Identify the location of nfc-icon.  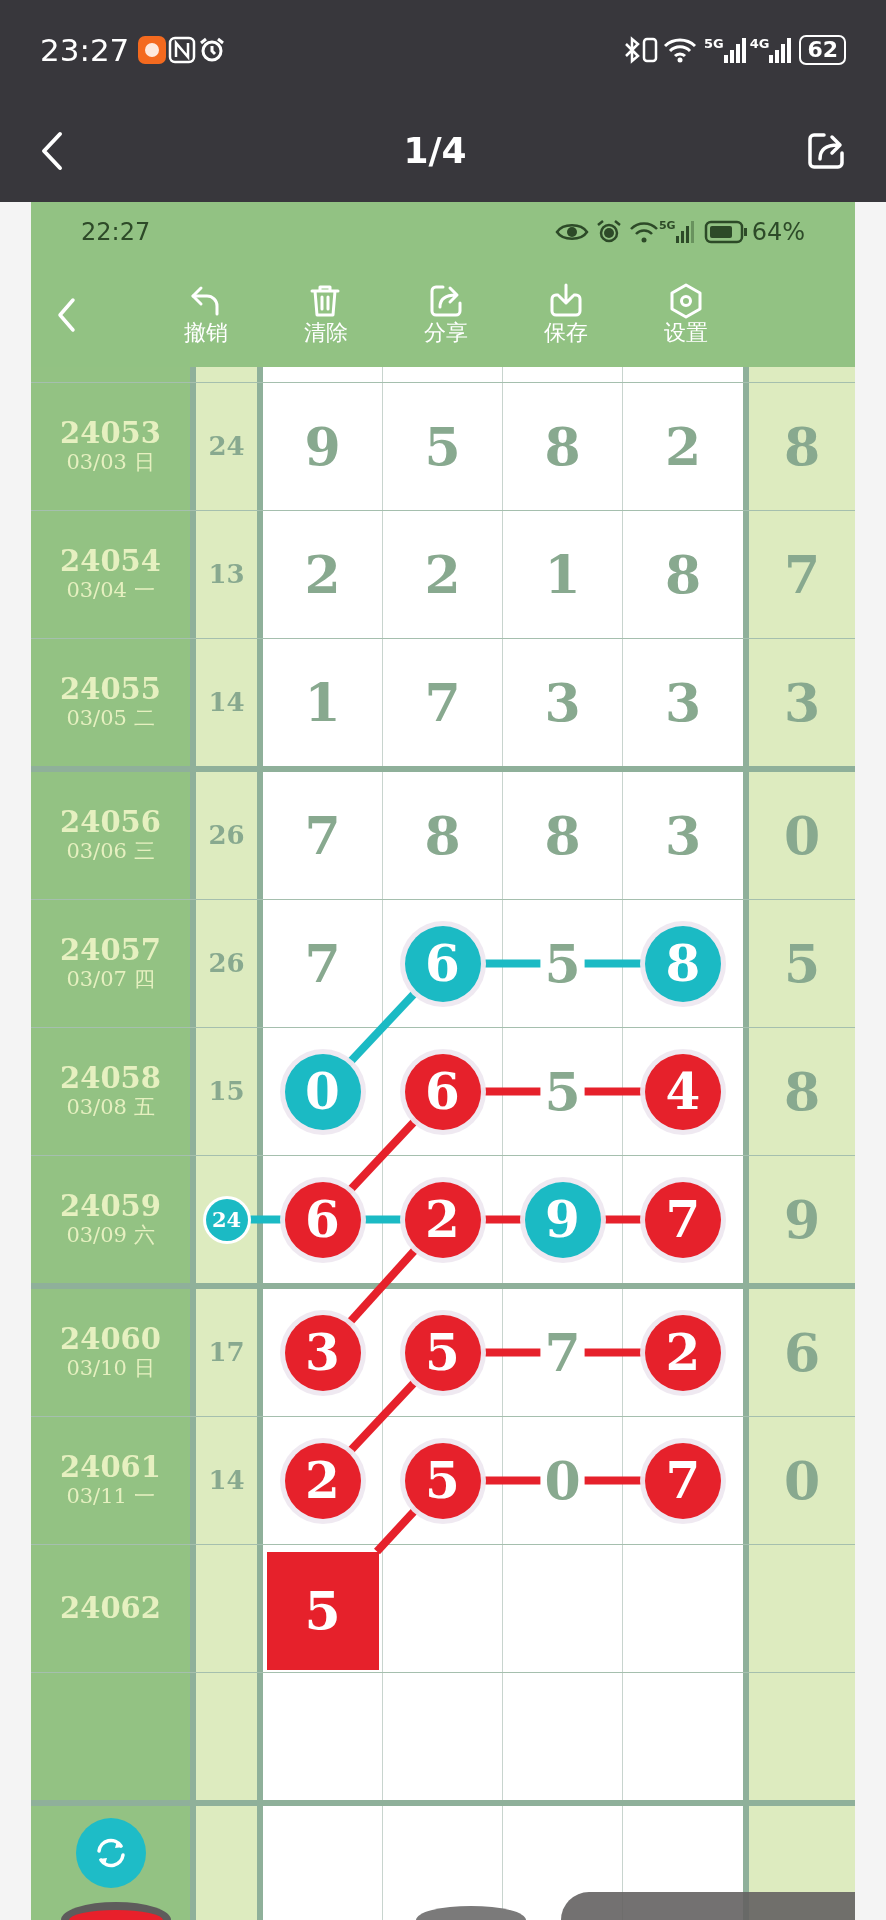
(182, 50).